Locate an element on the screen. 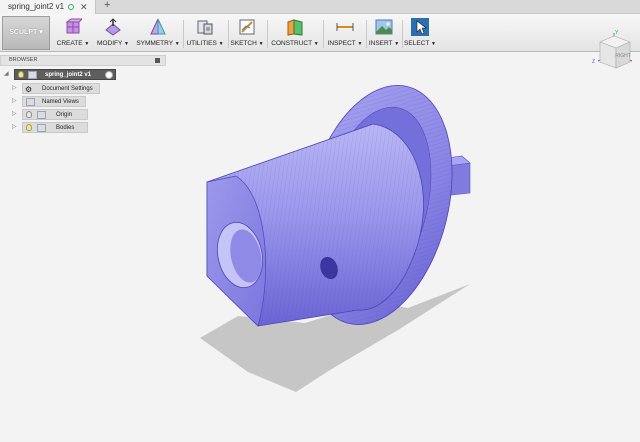 This screenshot has height=442, width=640. utilities-icon is located at coordinates (205, 27).